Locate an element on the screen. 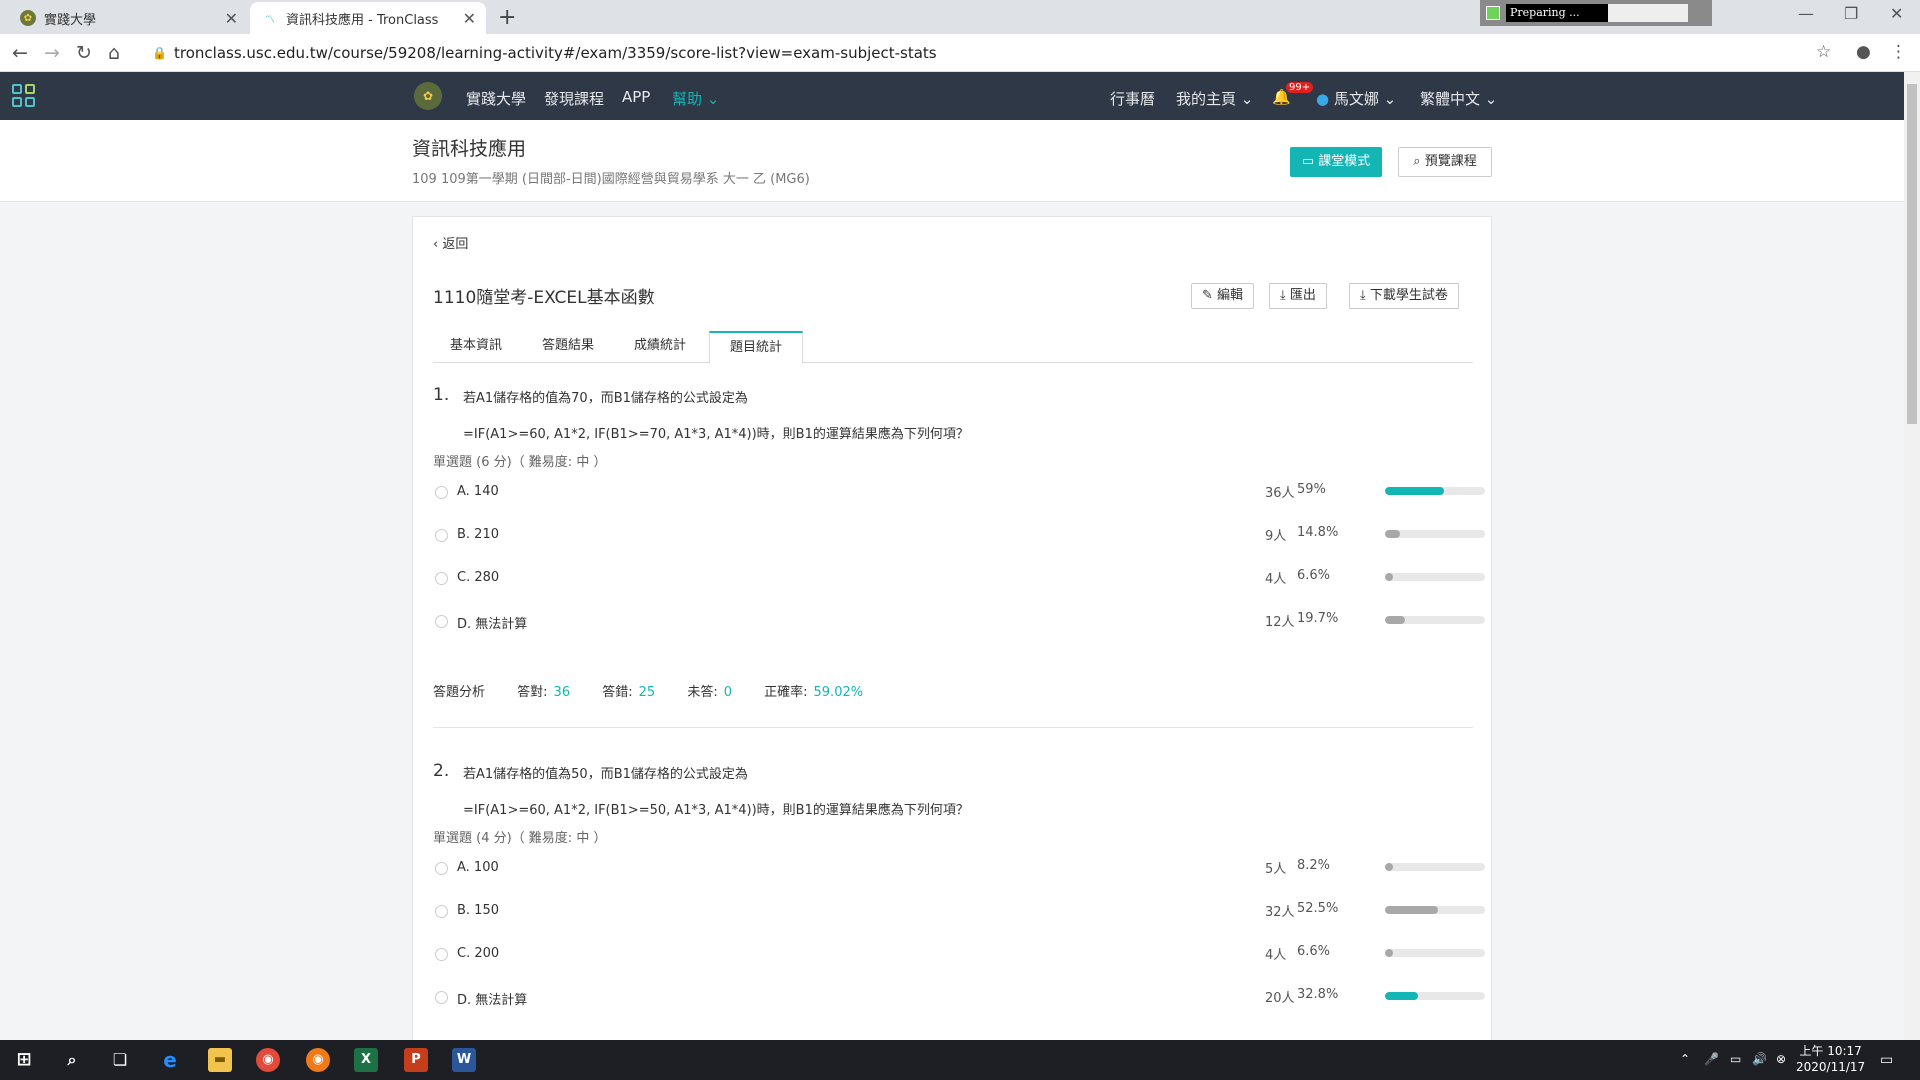 Image resolution: width=1920 pixels, height=1080 pixels. answer-analysis: 答題分析 答對: 36 答錯: 25 未答: 0 正確率: 59.02% is located at coordinates (648, 692).